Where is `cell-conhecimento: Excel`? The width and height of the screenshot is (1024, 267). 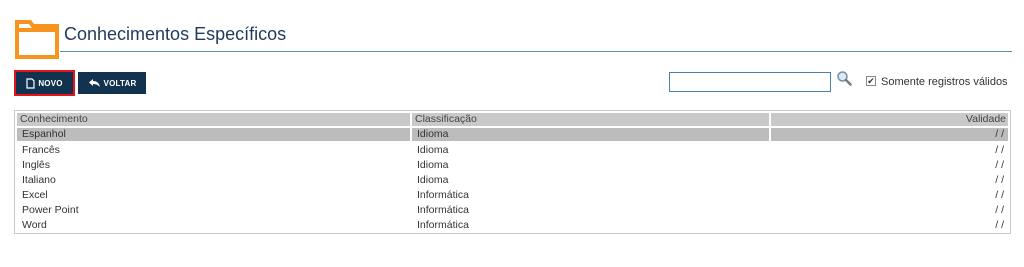 cell-conhecimento: Excel is located at coordinates (35, 195).